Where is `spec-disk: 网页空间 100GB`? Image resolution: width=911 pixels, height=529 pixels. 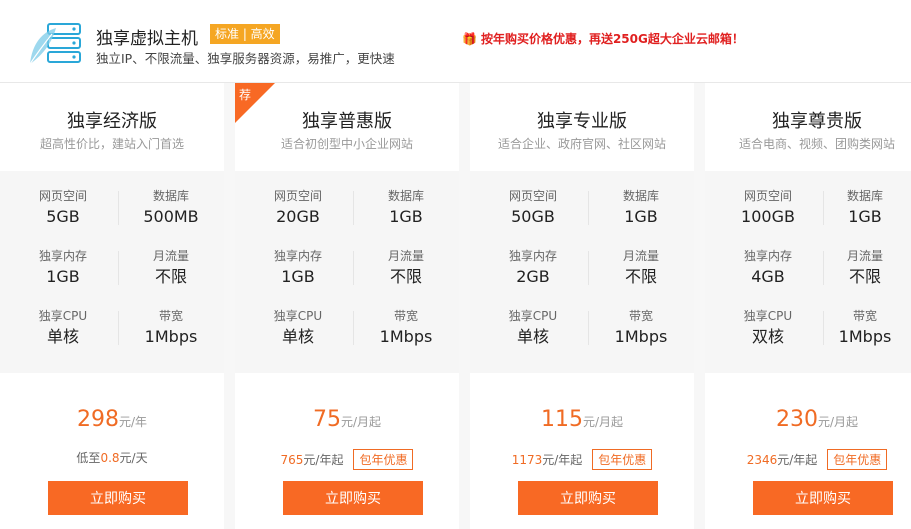 spec-disk: 网页空间 100GB is located at coordinates (768, 207).